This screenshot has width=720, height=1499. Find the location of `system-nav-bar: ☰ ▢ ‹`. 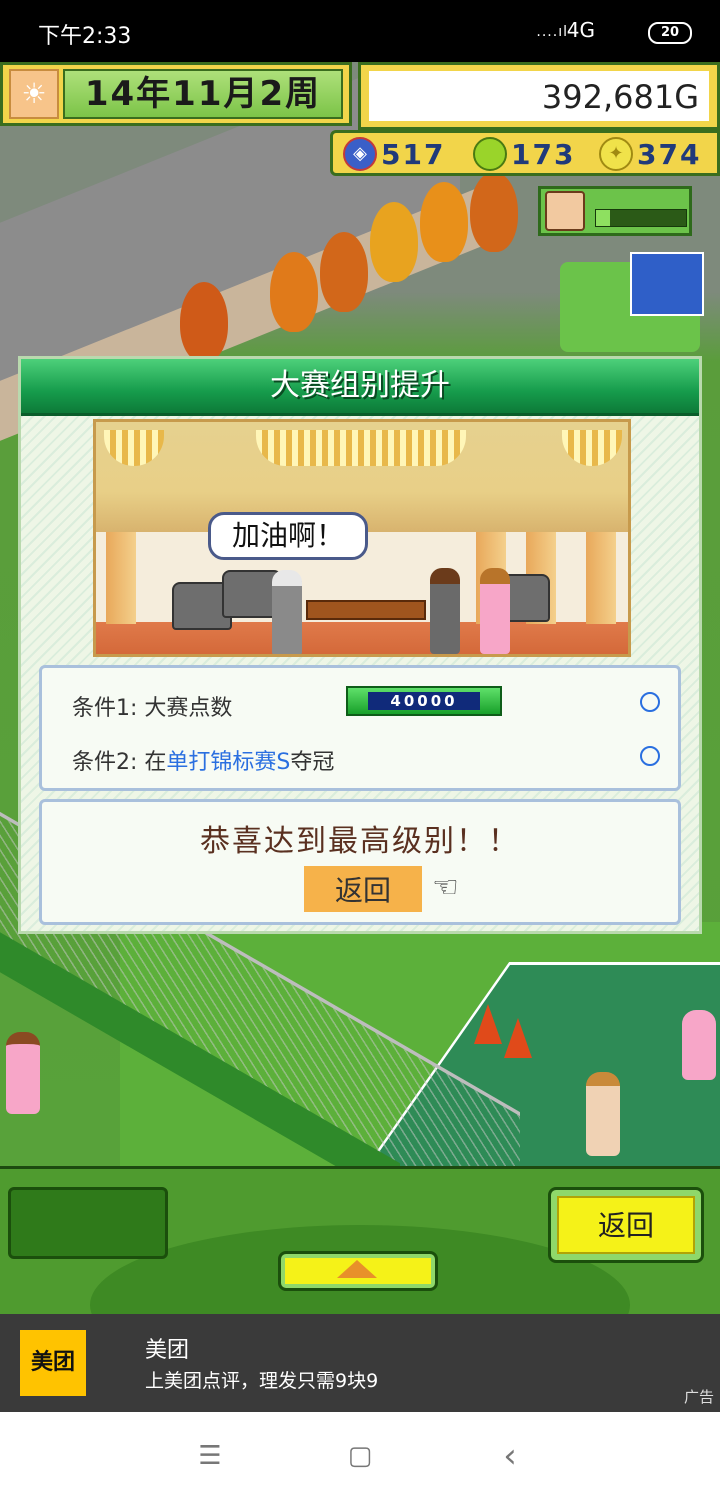

system-nav-bar: ☰ ▢ ‹ is located at coordinates (360, 1455).